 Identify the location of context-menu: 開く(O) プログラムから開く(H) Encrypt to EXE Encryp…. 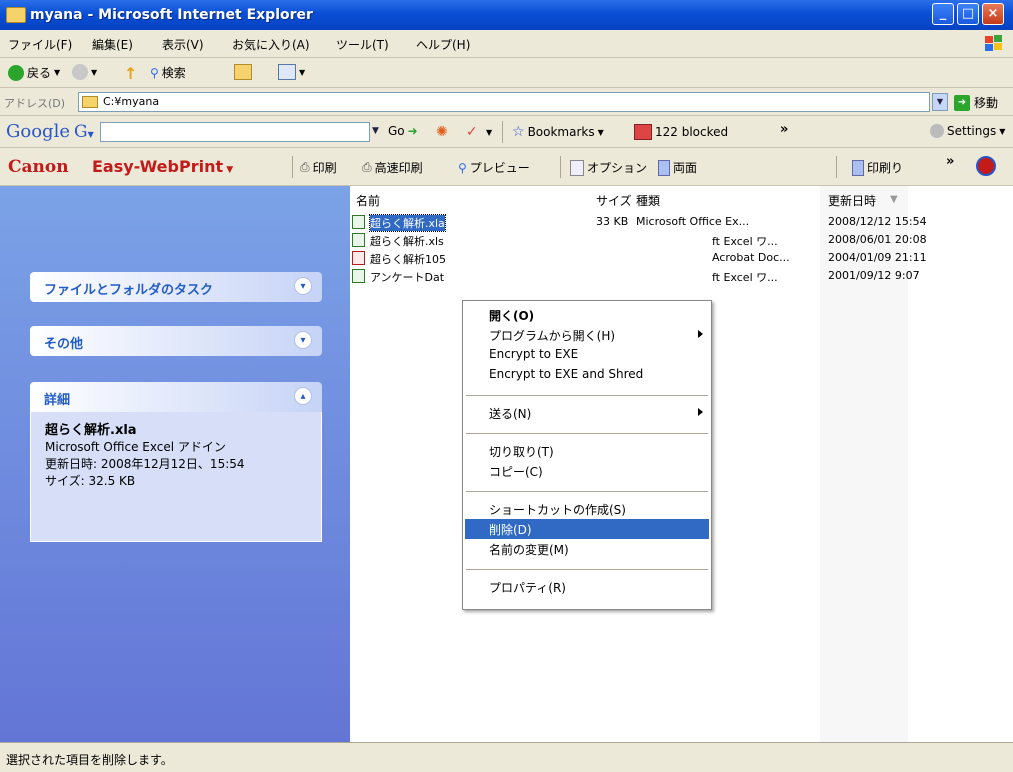
(587, 455).